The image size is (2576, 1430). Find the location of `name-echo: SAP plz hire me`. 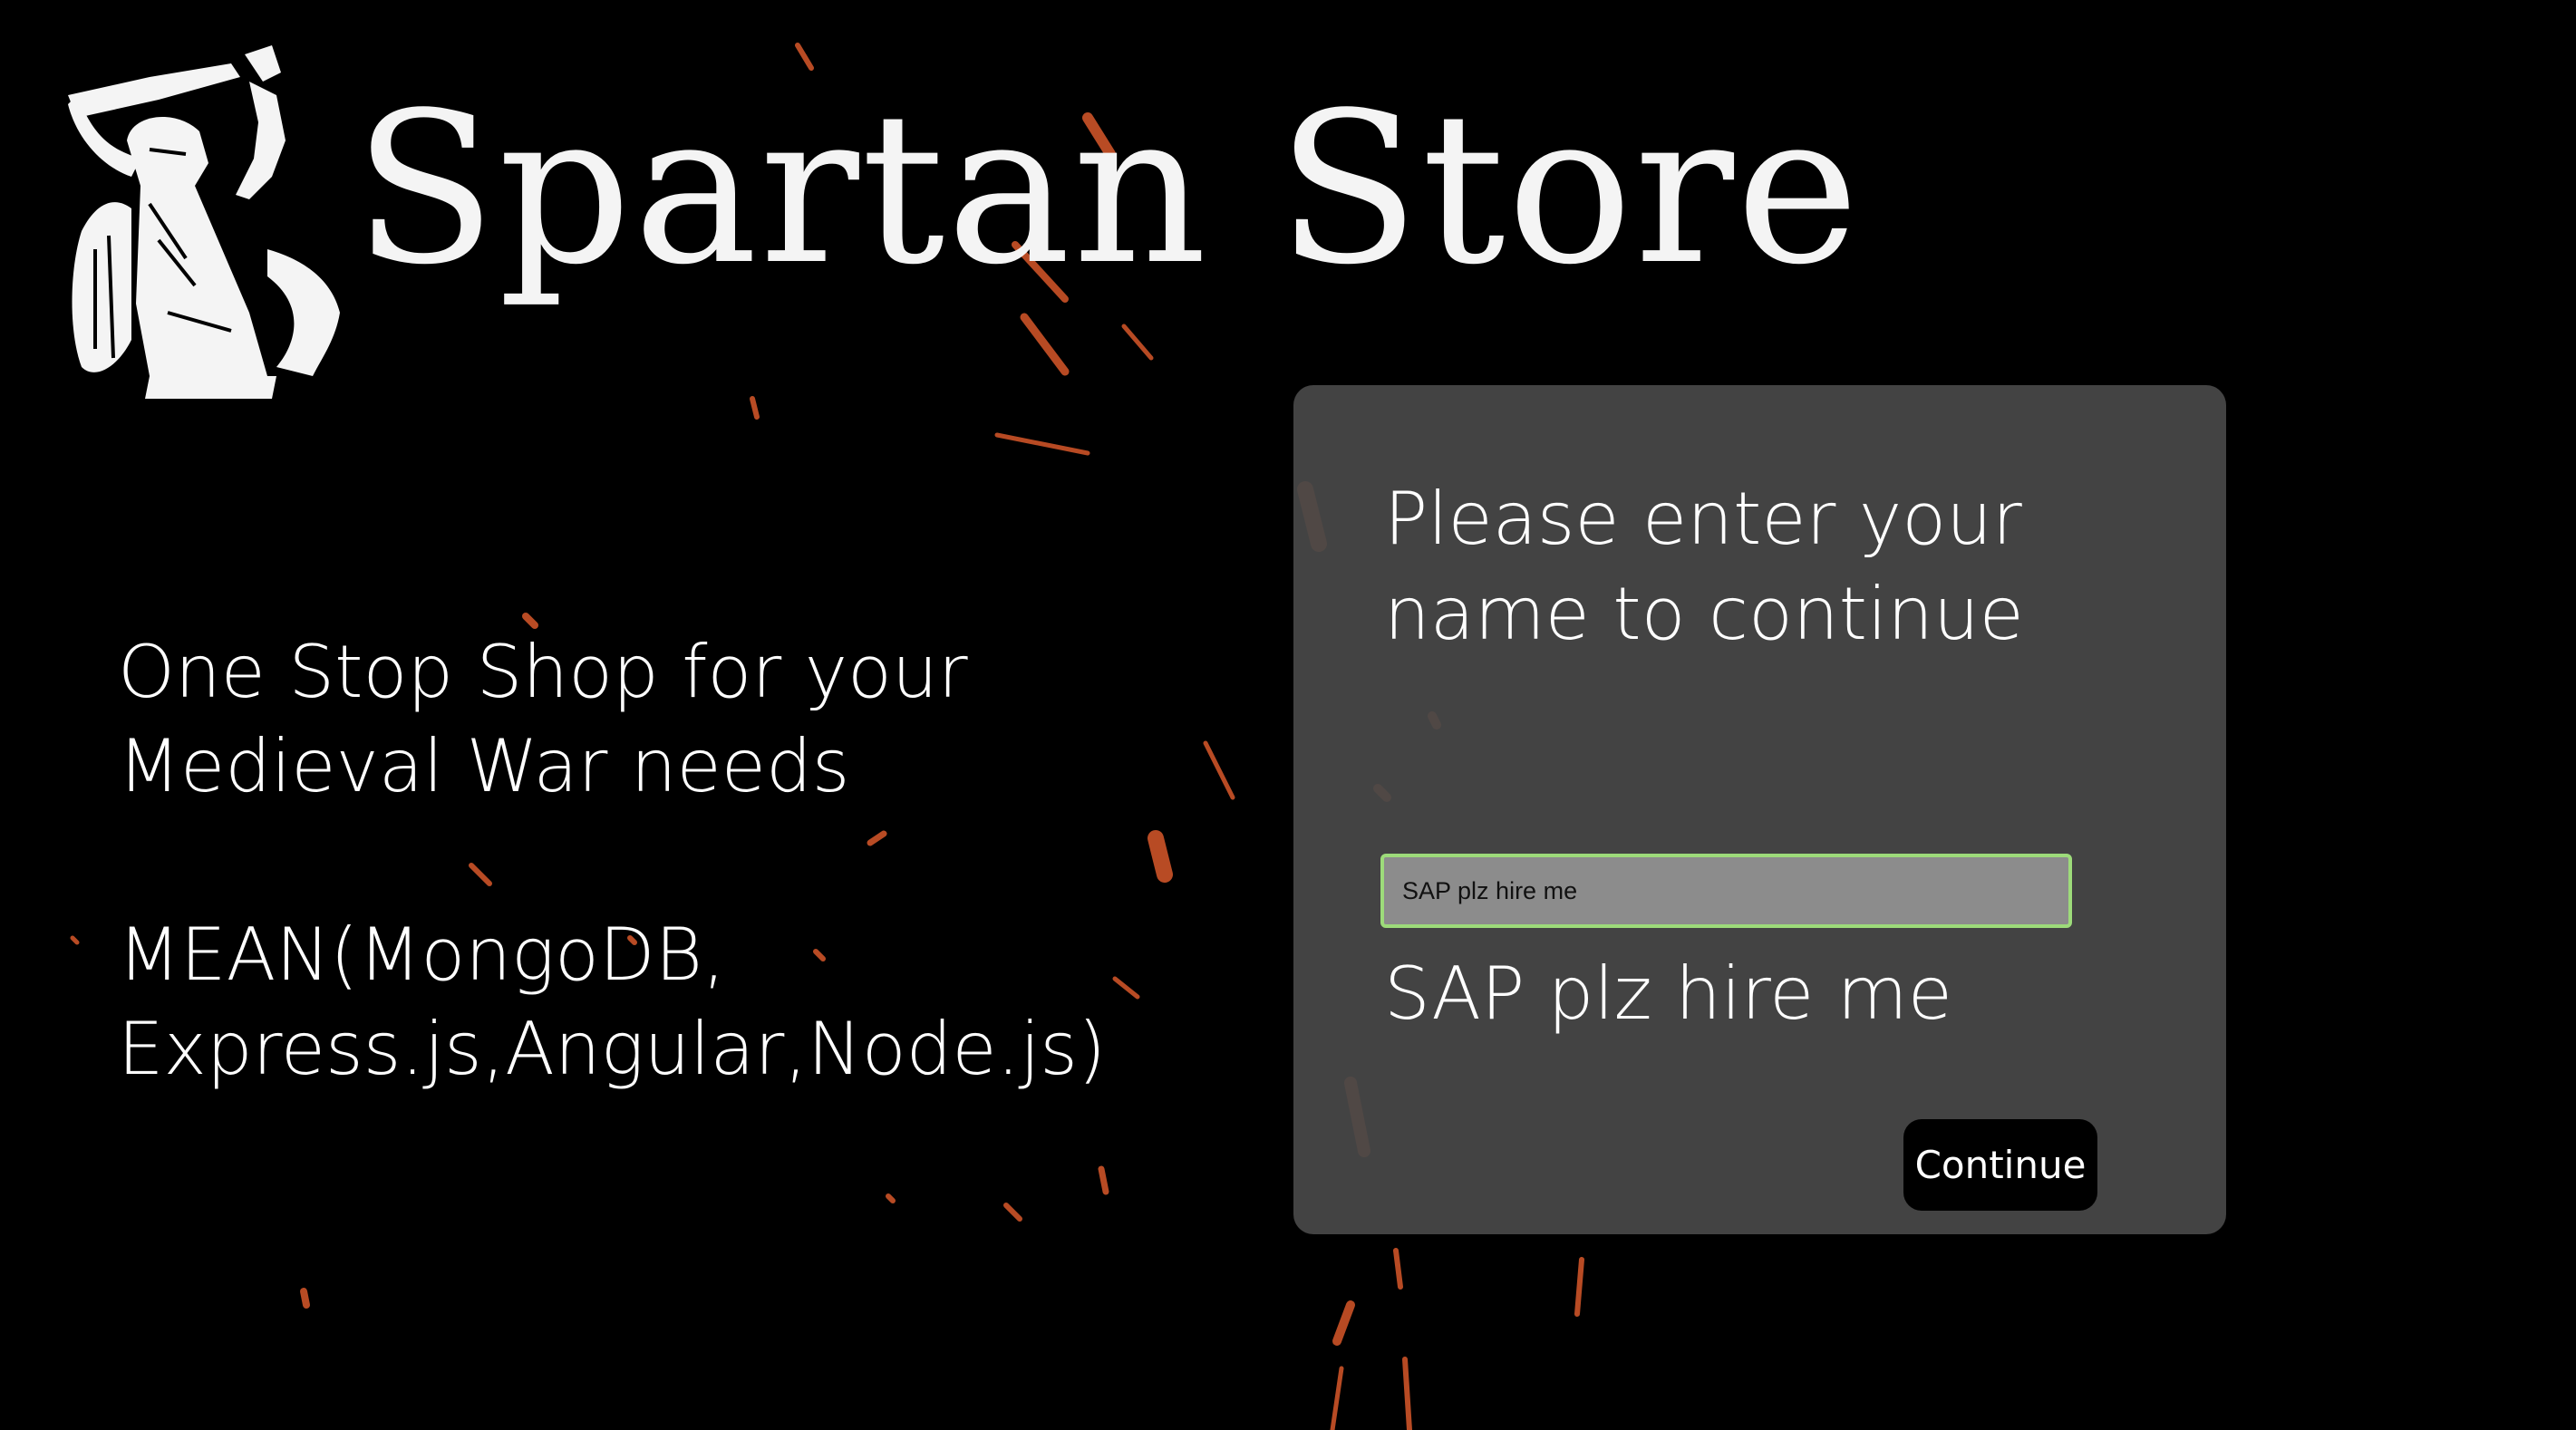

name-echo: SAP plz hire me is located at coordinates (1668, 994).